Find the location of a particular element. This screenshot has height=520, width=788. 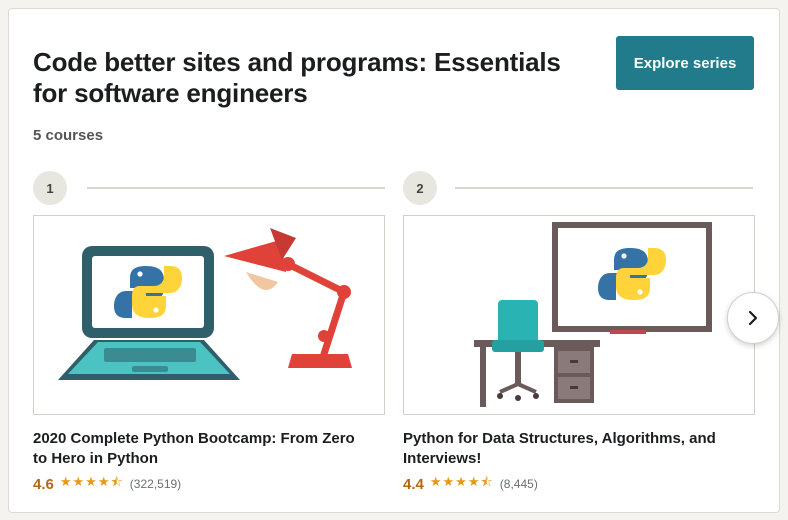

classroom-desk-illustration is located at coordinates (593, 314).